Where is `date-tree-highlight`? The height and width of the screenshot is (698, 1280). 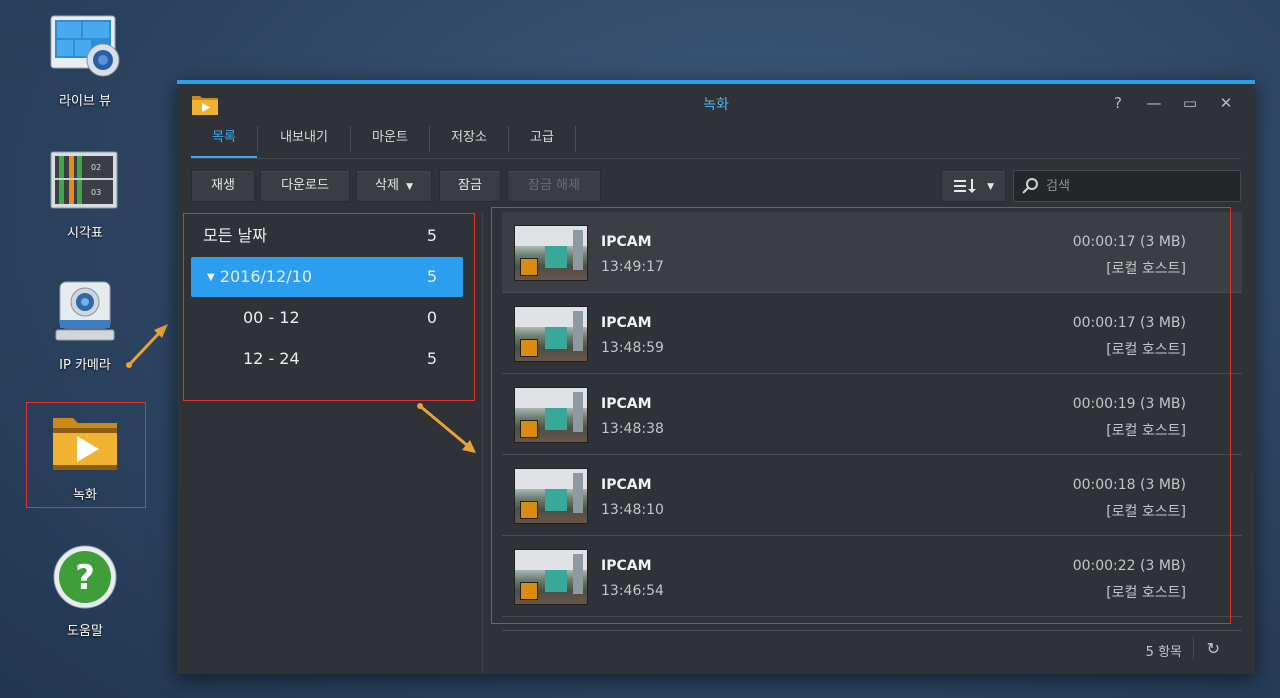 date-tree-highlight is located at coordinates (329, 307).